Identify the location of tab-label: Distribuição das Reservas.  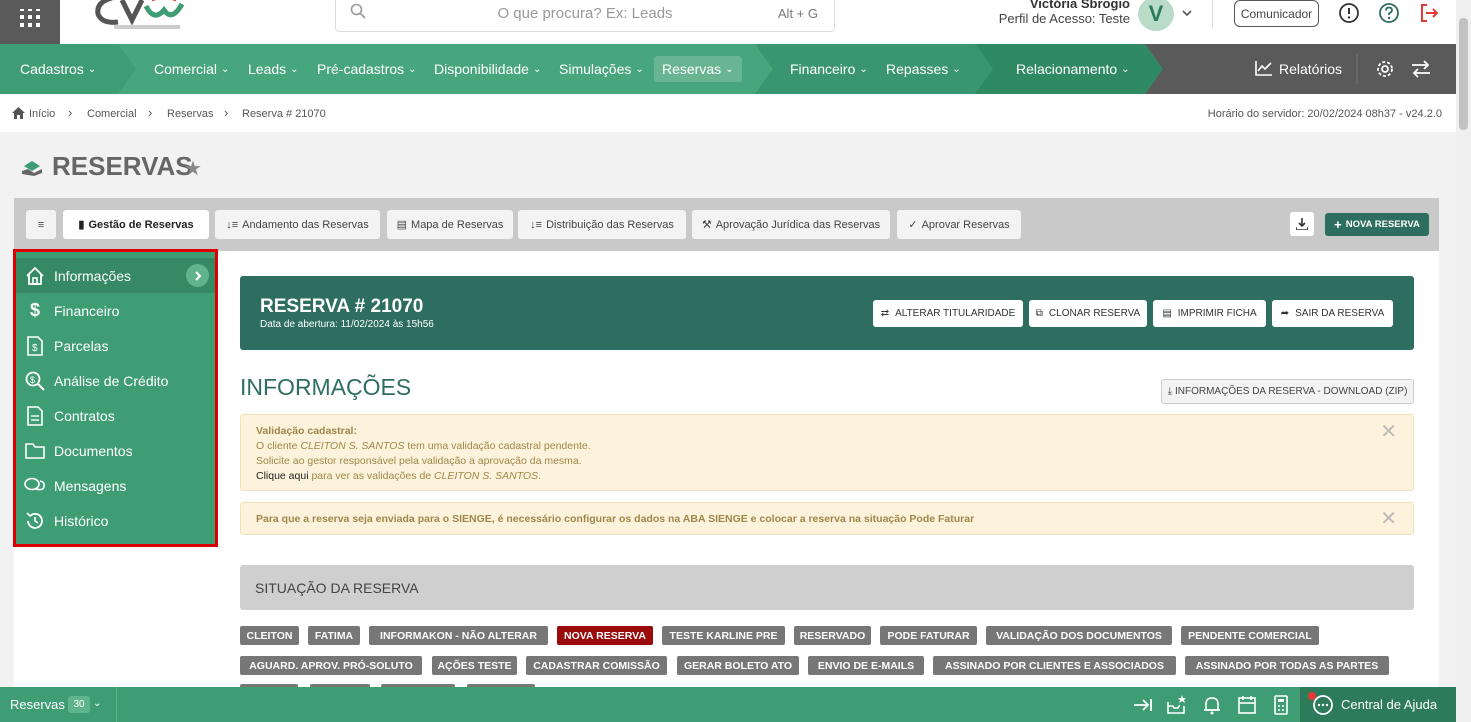
(610, 224).